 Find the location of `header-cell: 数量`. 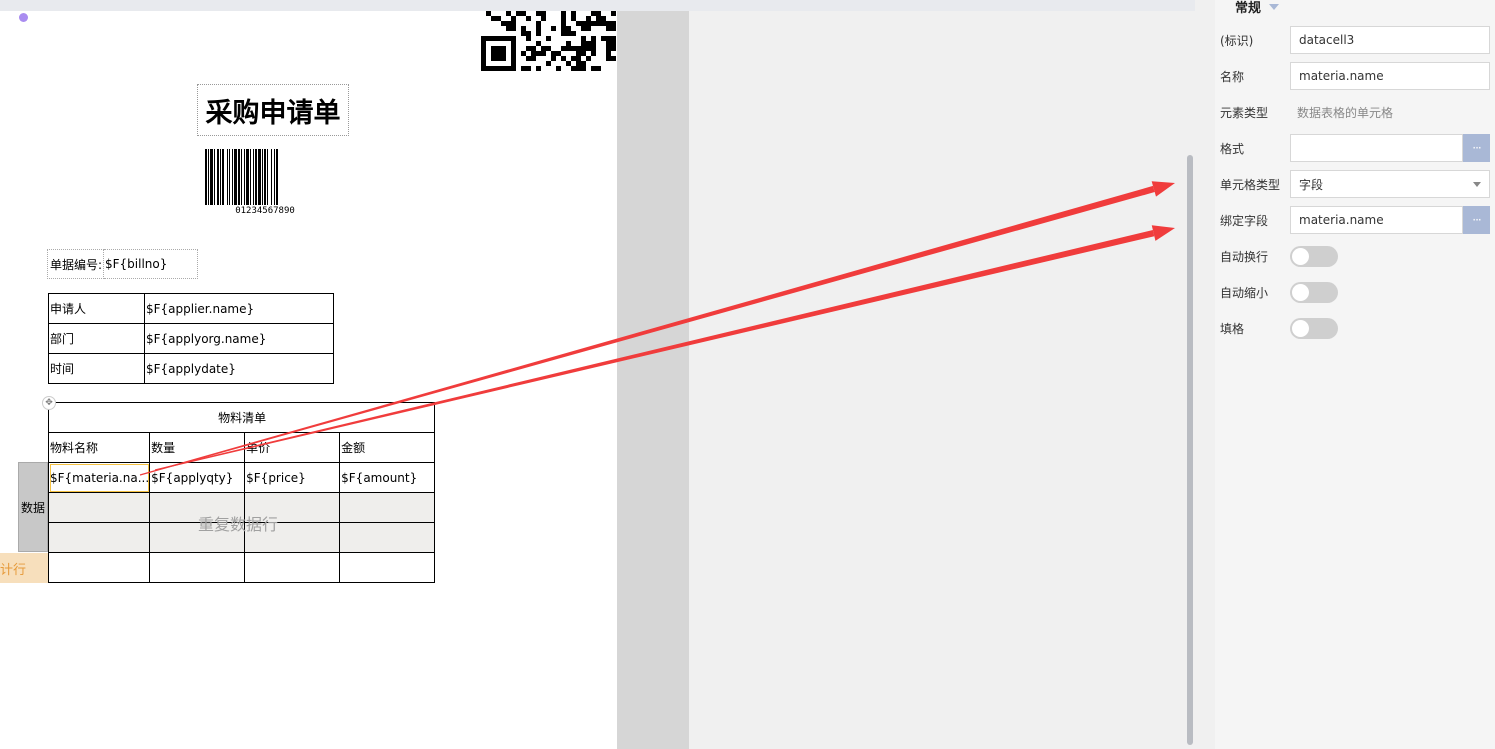

header-cell: 数量 is located at coordinates (197, 447).